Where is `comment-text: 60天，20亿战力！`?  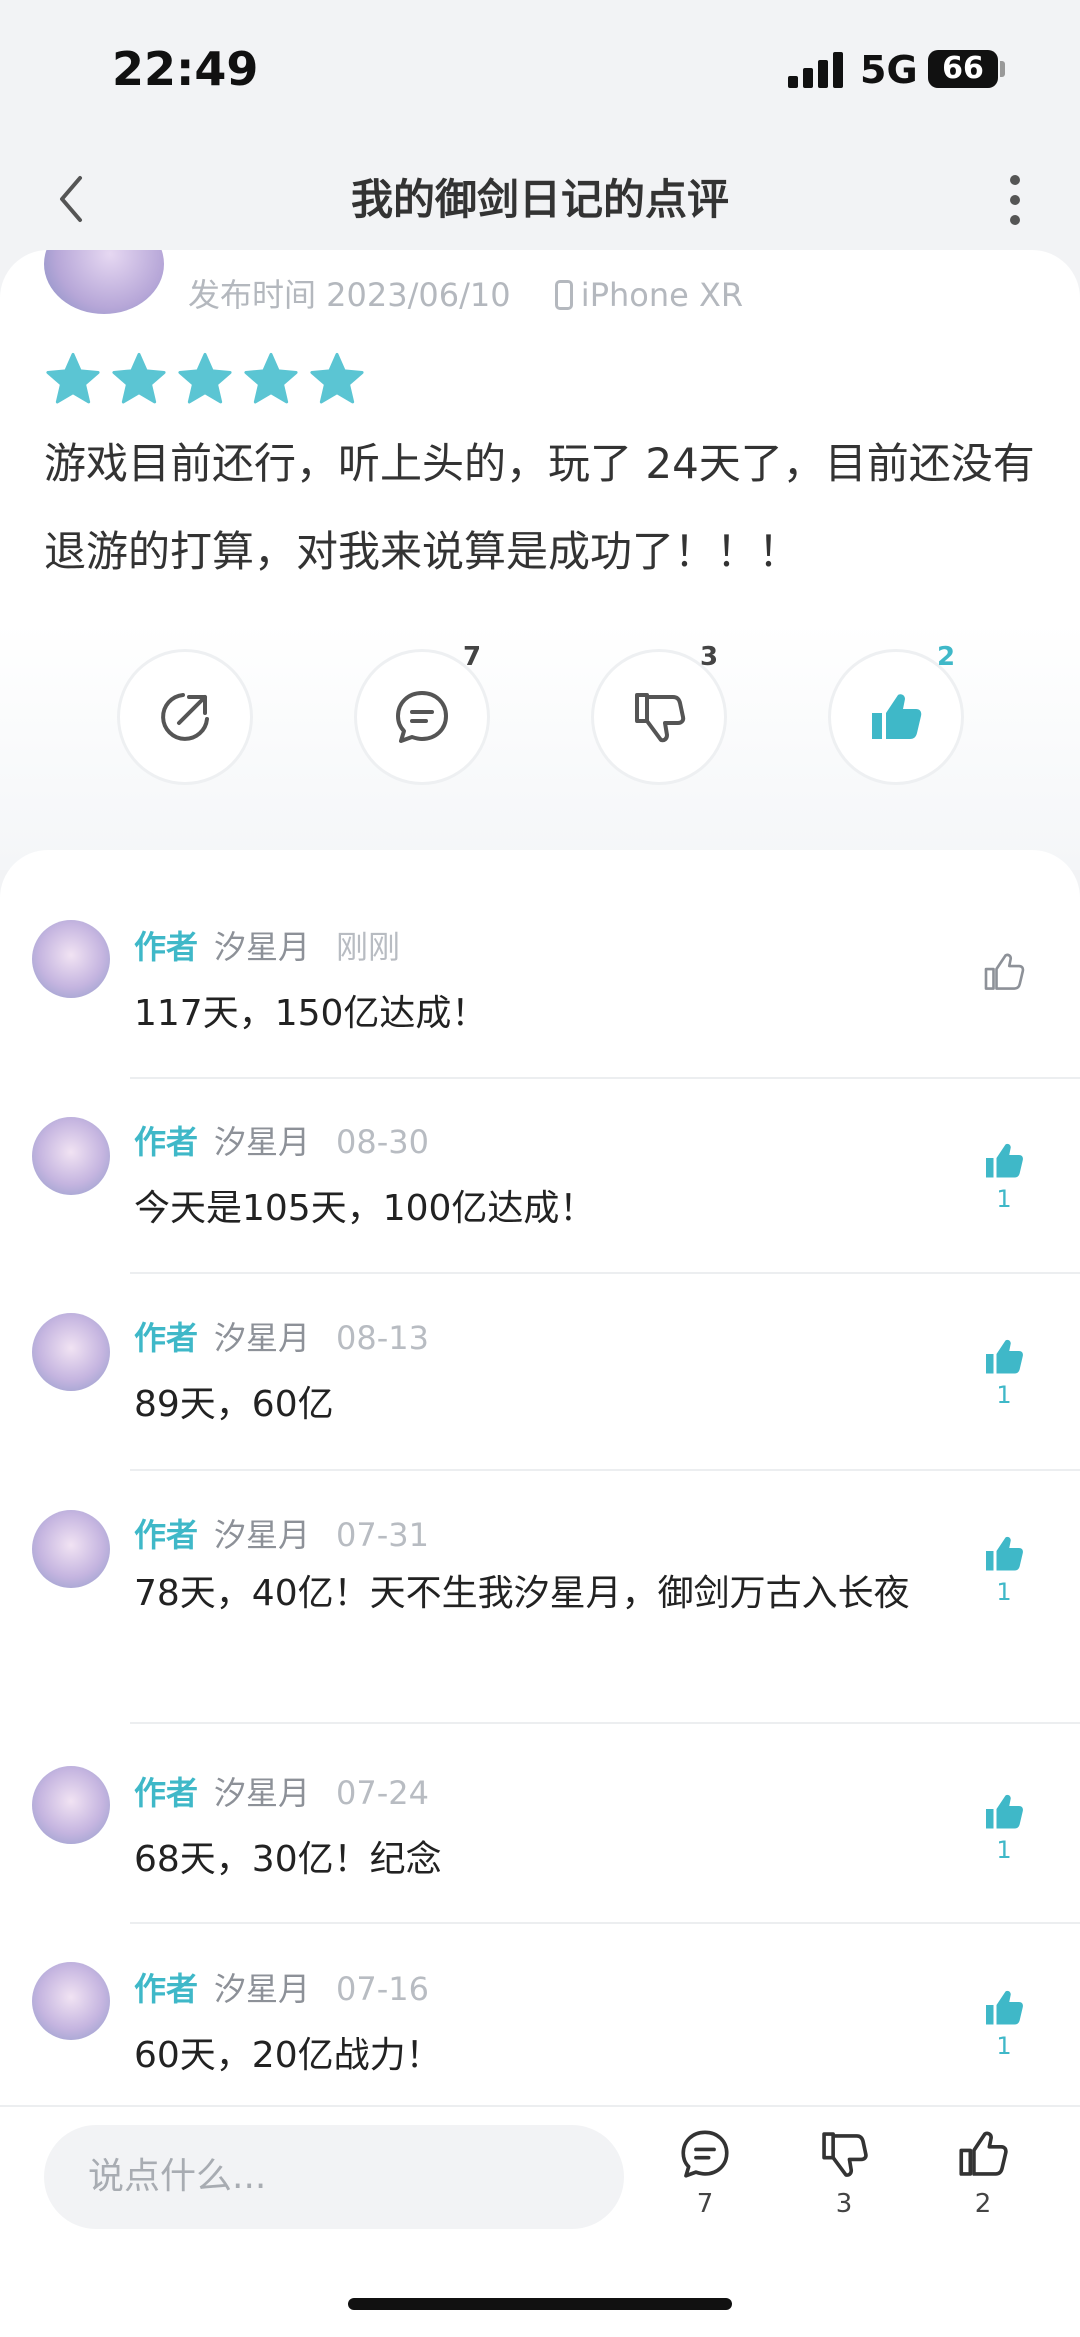
comment-text: 60天，20亿战力！ is located at coordinates (288, 2055).